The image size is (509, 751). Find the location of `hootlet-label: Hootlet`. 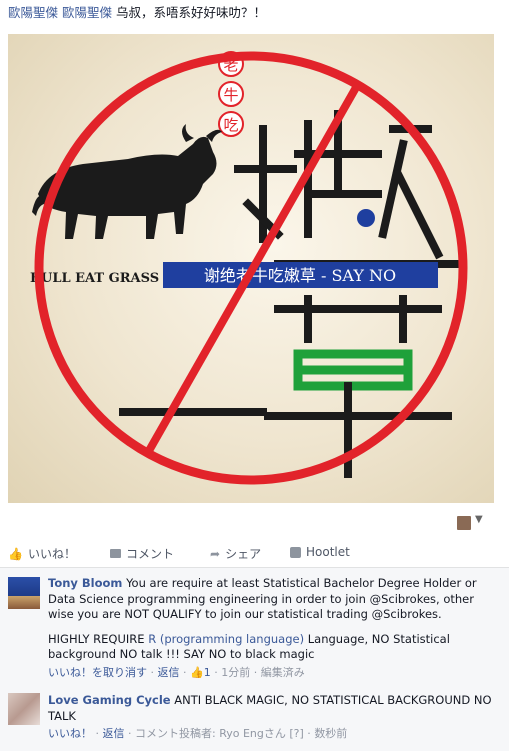

hootlet-label: Hootlet is located at coordinates (328, 552).